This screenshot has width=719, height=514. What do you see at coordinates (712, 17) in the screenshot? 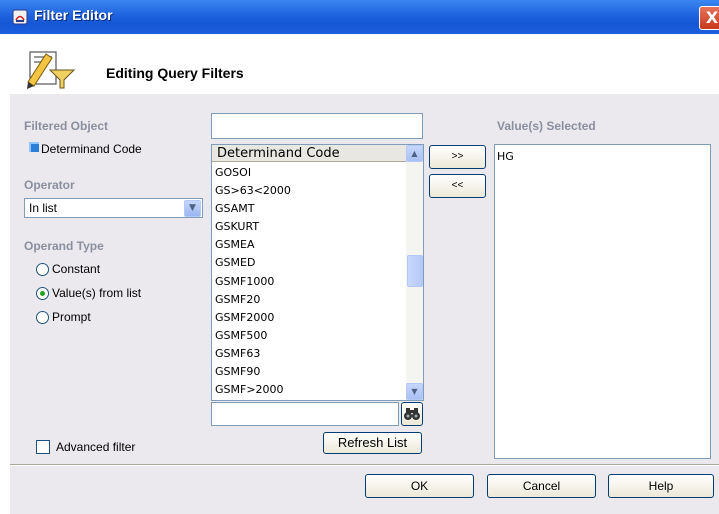
I see `close-icon: X` at bounding box center [712, 17].